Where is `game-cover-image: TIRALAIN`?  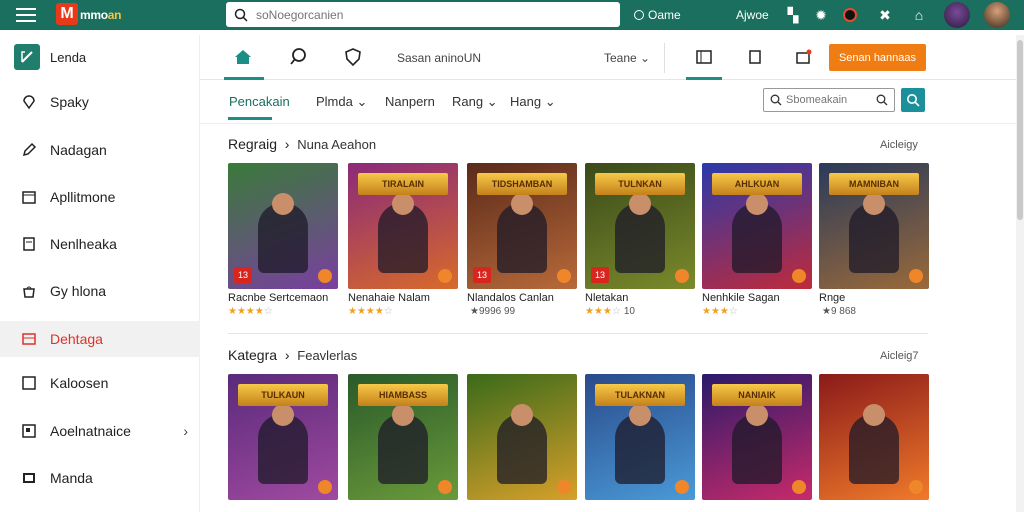 game-cover-image: TIRALAIN is located at coordinates (403, 226).